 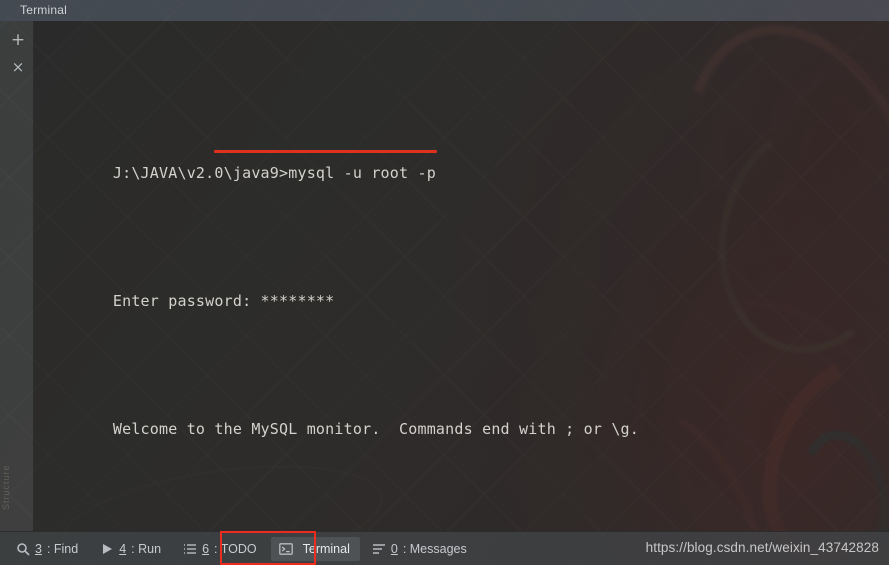 I want to click on terminal-line: Enter password: ********, so click(x=464, y=281).